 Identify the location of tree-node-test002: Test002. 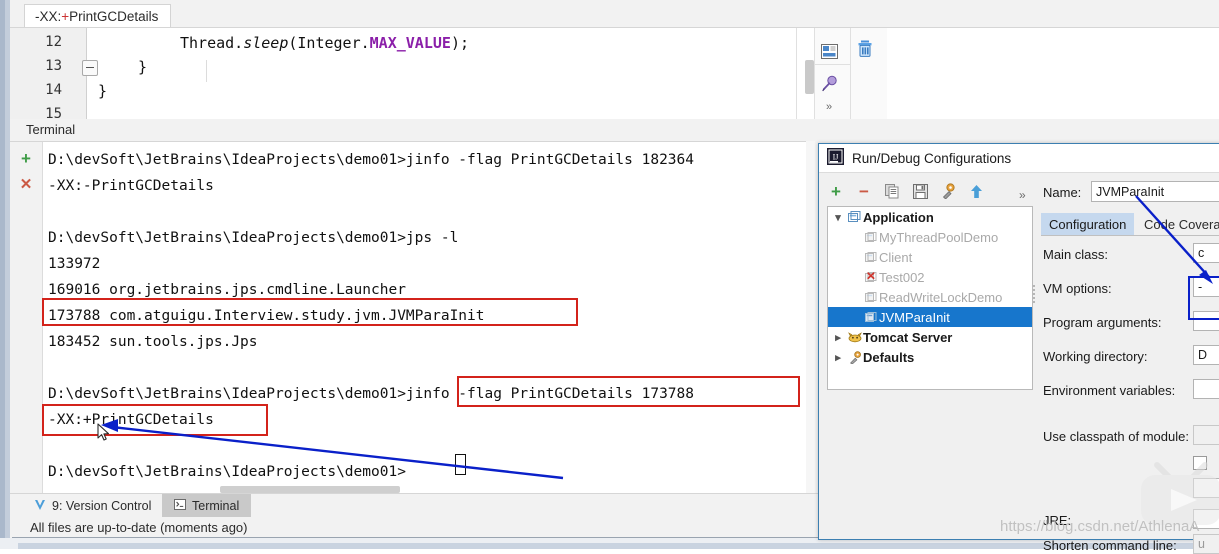
(930, 277).